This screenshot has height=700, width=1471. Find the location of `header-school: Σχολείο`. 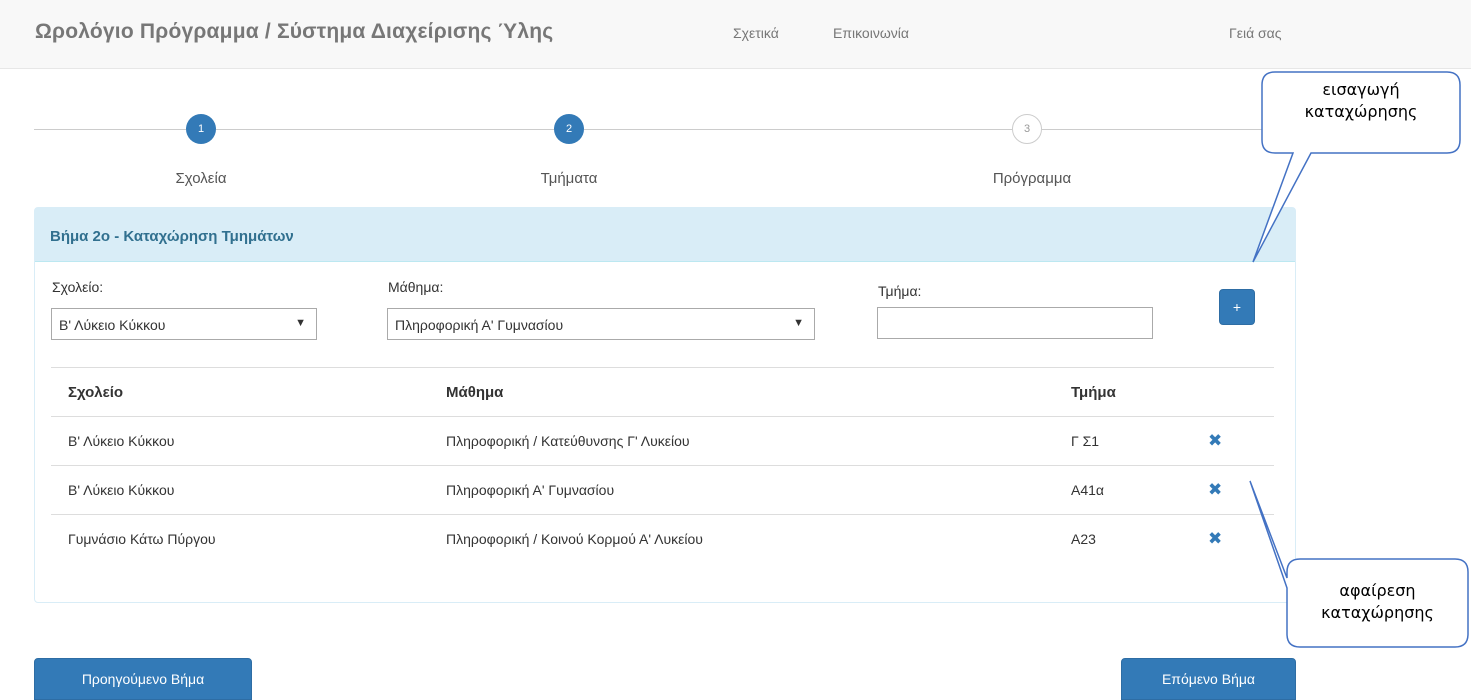

header-school: Σχολείο is located at coordinates (96, 392).